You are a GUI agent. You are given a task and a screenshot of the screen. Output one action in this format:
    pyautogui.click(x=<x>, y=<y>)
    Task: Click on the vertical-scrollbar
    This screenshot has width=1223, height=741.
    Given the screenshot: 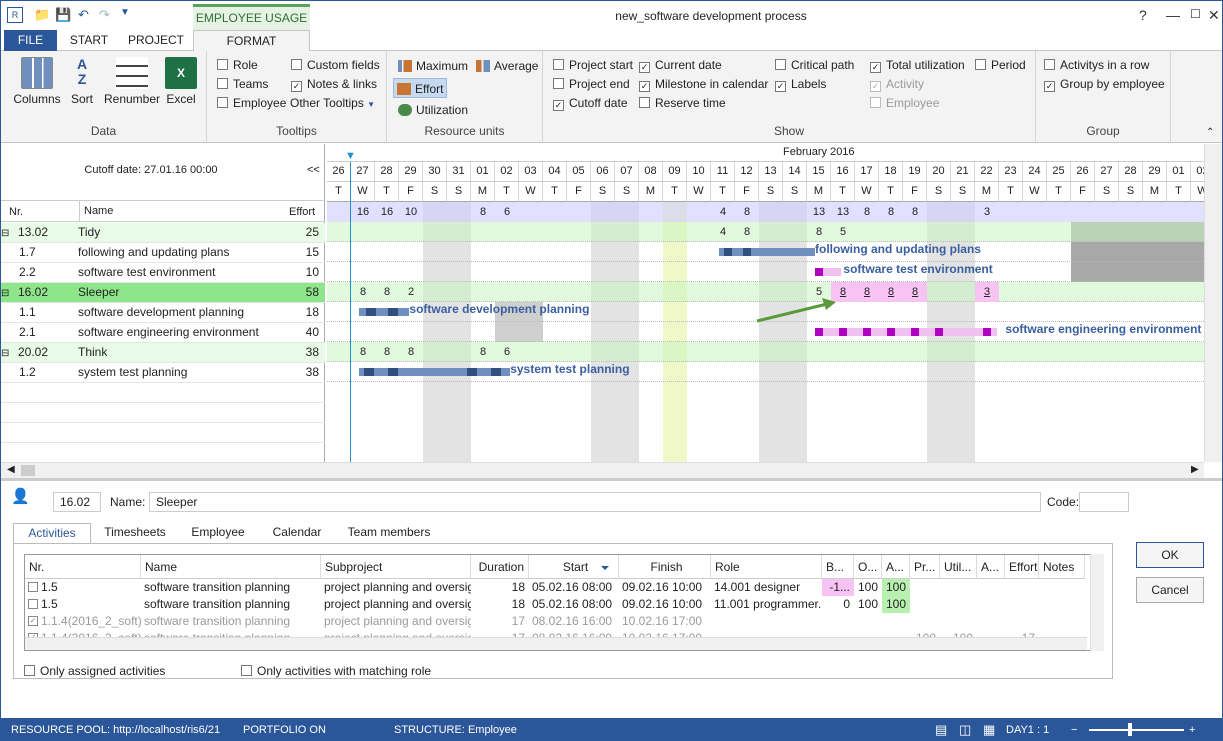 What is the action you would take?
    pyautogui.click(x=1213, y=303)
    